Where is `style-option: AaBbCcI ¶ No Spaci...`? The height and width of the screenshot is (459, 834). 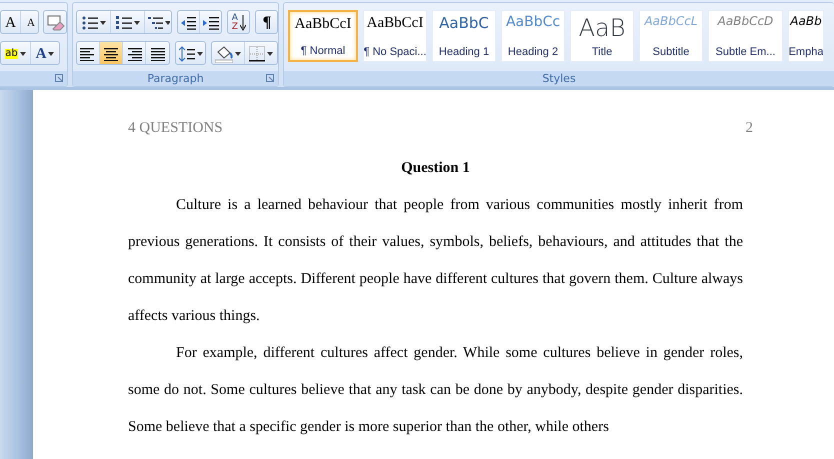 style-option: AaBbCcI ¶ No Spaci... is located at coordinates (395, 36).